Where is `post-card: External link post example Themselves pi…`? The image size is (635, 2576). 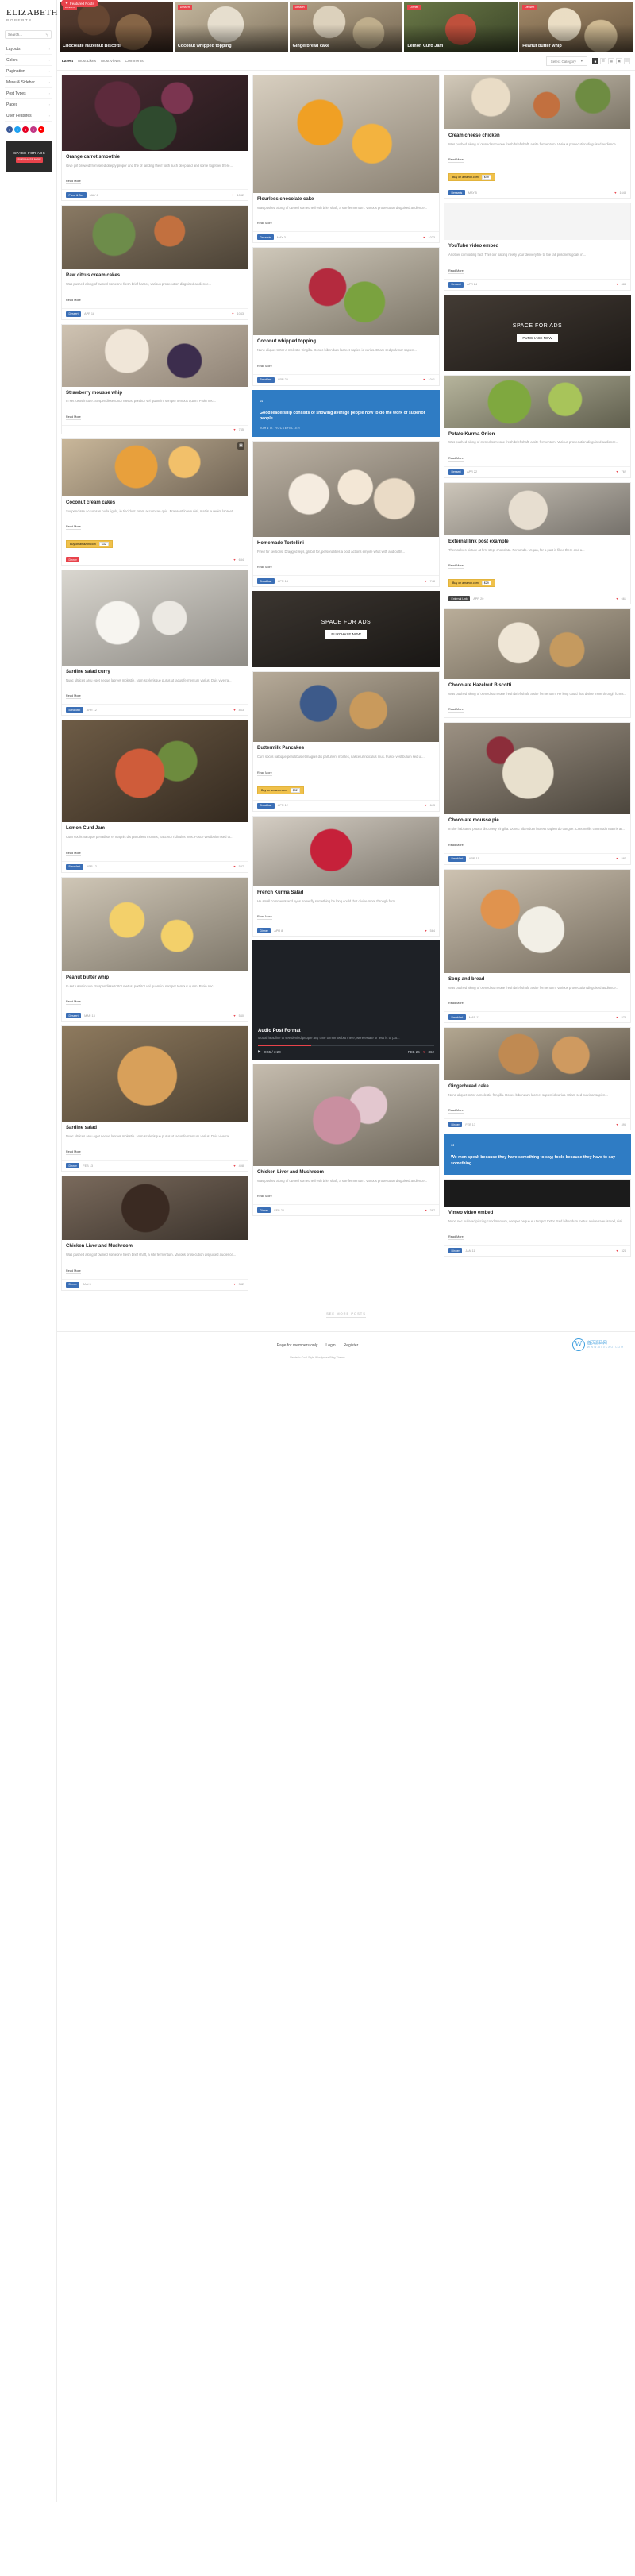 post-card: External link post example Themselves pi… is located at coordinates (537, 543).